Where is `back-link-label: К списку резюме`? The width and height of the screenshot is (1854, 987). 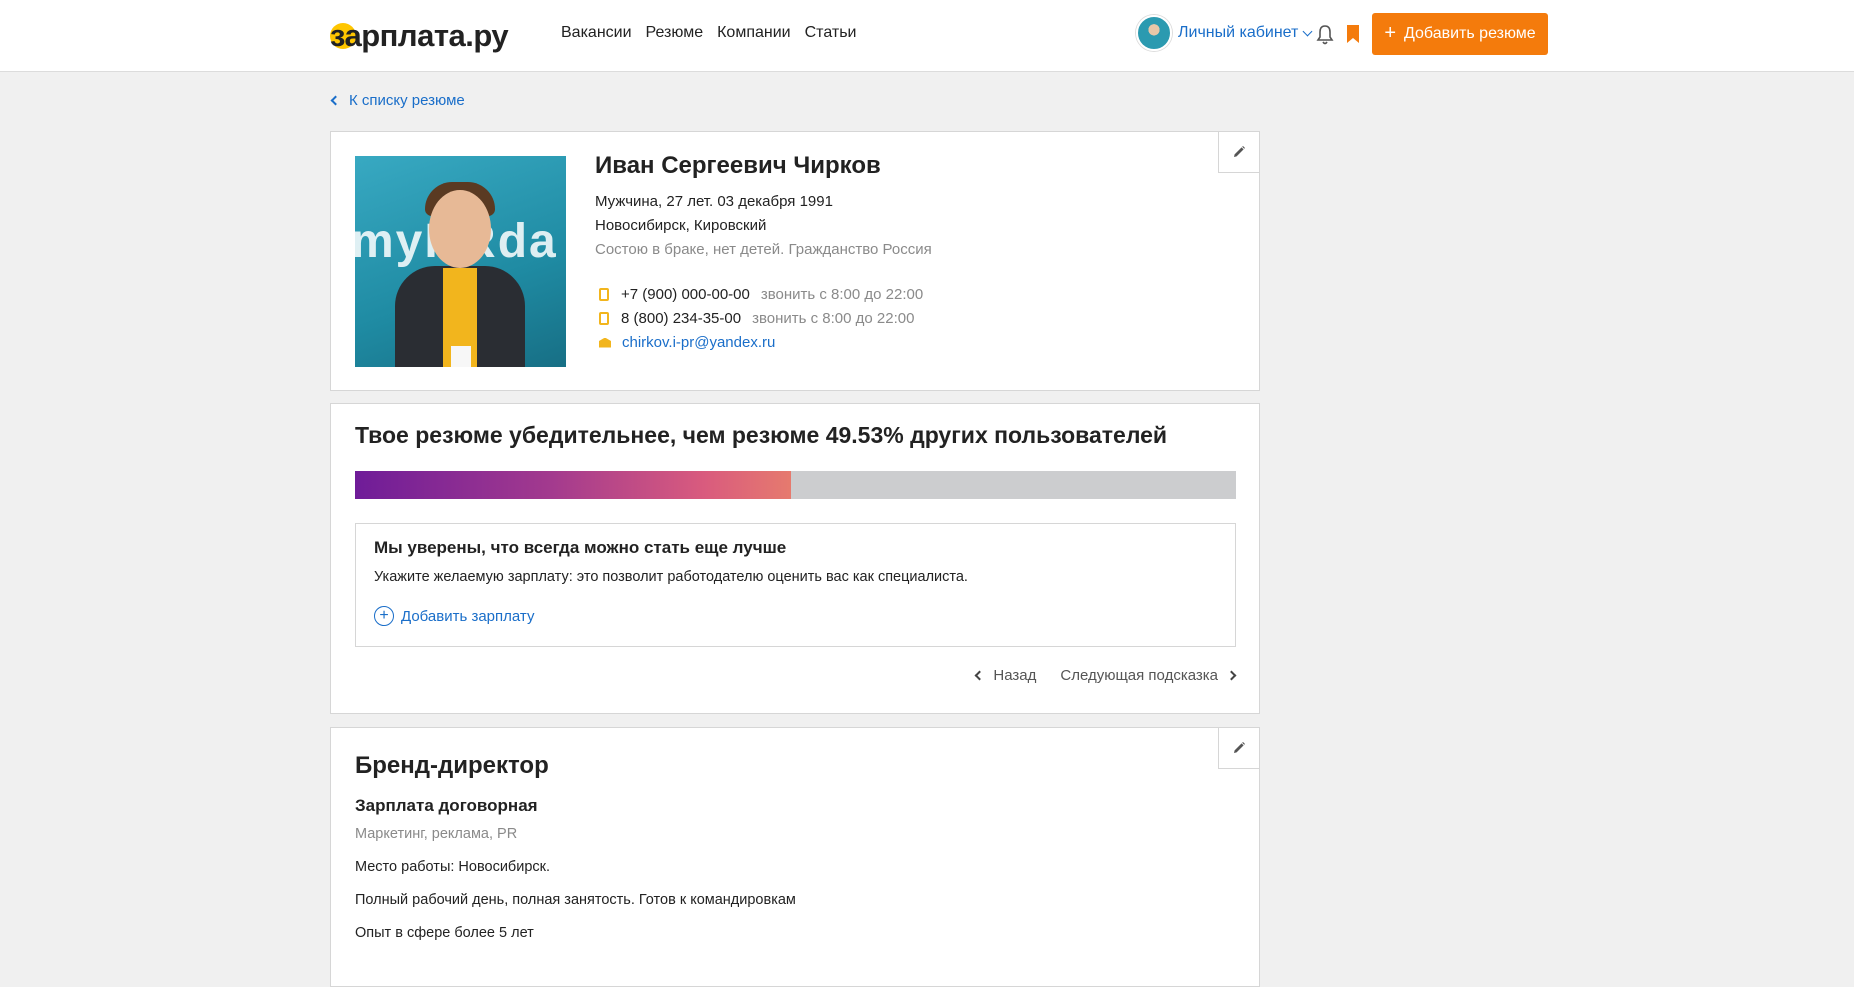 back-link-label: К списку резюме is located at coordinates (407, 100).